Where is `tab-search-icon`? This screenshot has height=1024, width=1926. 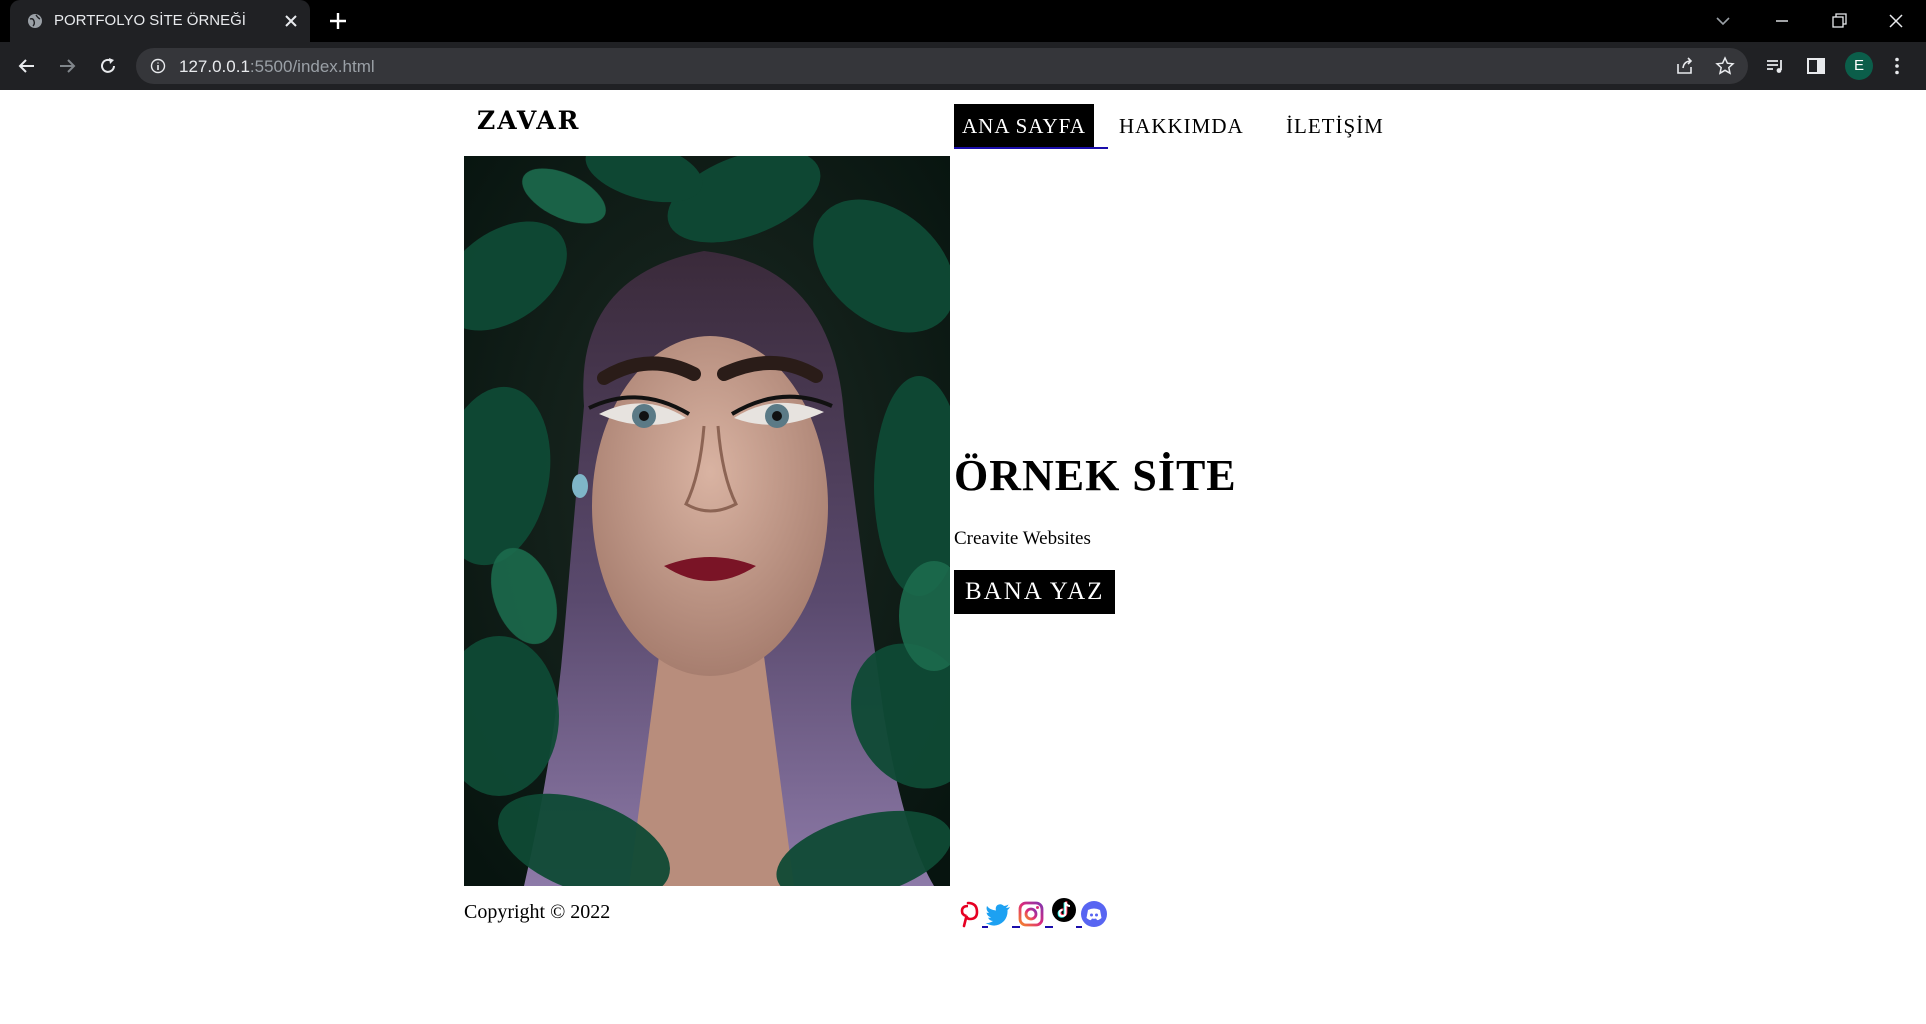 tab-search-icon is located at coordinates (1723, 21).